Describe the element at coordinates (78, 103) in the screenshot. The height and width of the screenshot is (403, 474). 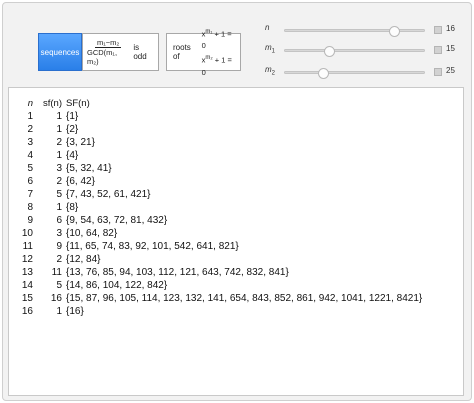
I see `header-set: SF(n)` at that location.